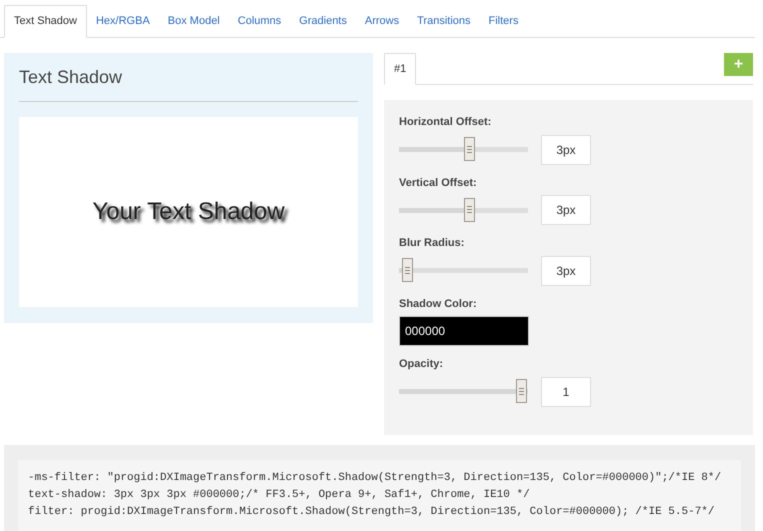 The image size is (763, 531). Describe the element at coordinates (259, 21) in the screenshot. I see `tab: Columns` at that location.